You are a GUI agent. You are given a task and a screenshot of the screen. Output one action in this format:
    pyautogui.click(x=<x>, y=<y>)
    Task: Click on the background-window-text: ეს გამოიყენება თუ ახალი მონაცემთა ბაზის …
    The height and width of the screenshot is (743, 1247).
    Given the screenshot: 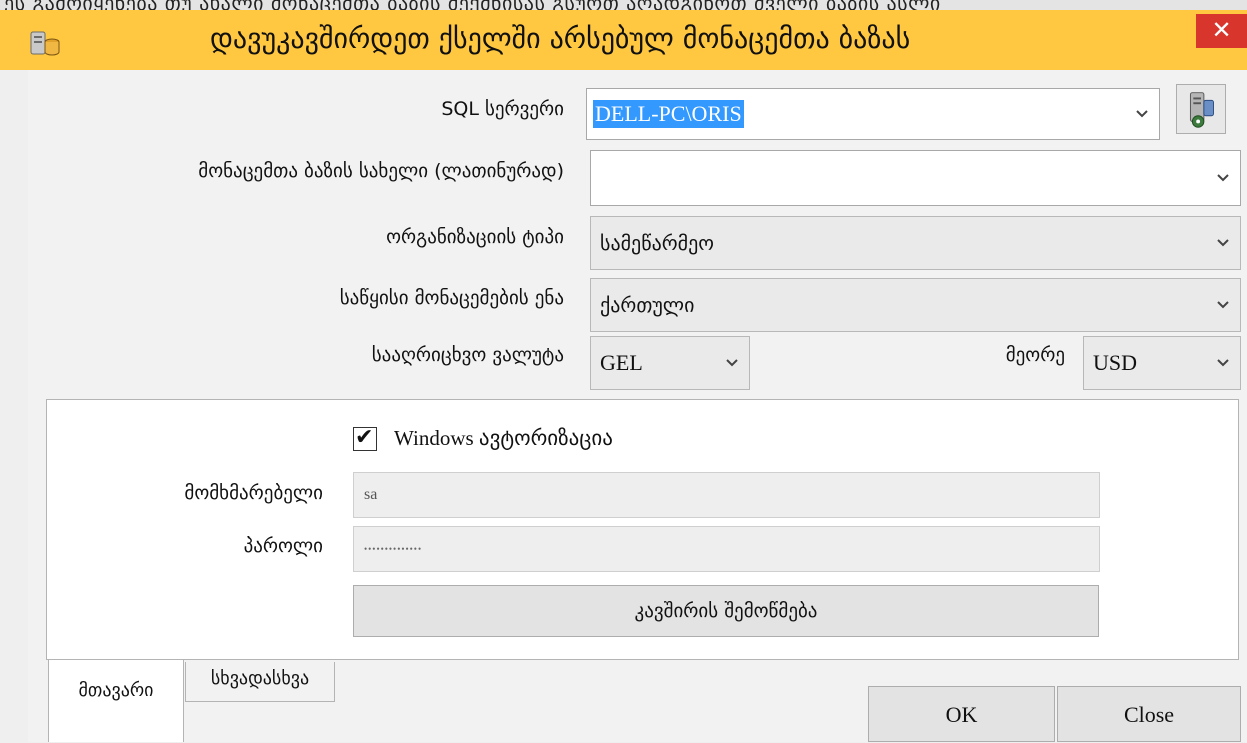 What is the action you would take?
    pyautogui.click(x=472, y=5)
    